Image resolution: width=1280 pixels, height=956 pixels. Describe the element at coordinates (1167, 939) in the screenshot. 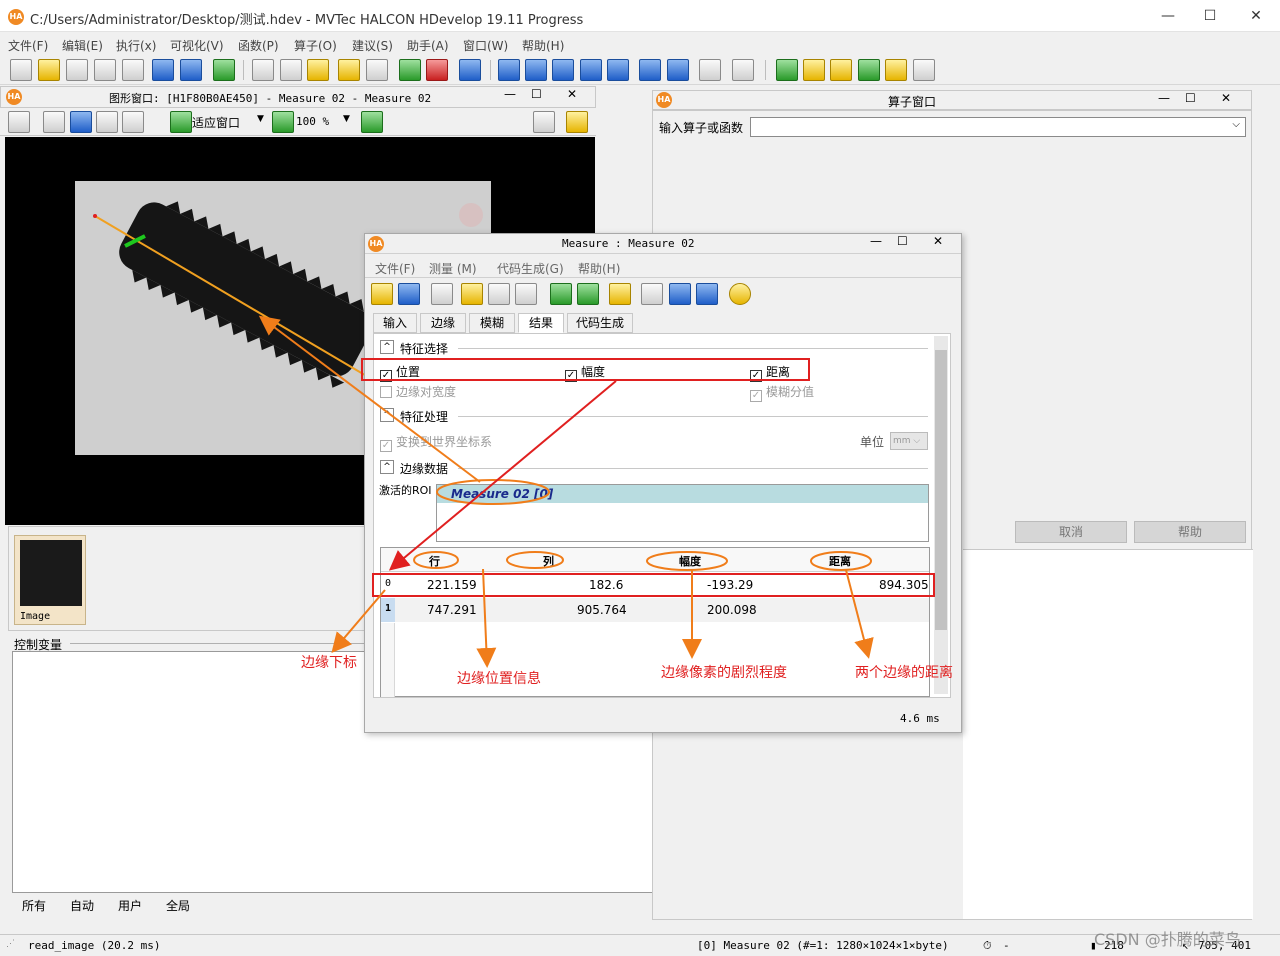

I see `watermark: CSDN @扑腾的菜鸟` at that location.